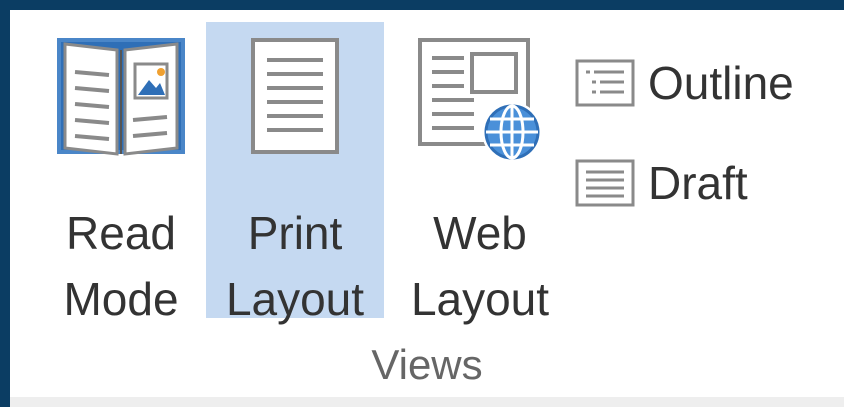  I want to click on read-mode-label-line2: Mode, so click(121, 299).